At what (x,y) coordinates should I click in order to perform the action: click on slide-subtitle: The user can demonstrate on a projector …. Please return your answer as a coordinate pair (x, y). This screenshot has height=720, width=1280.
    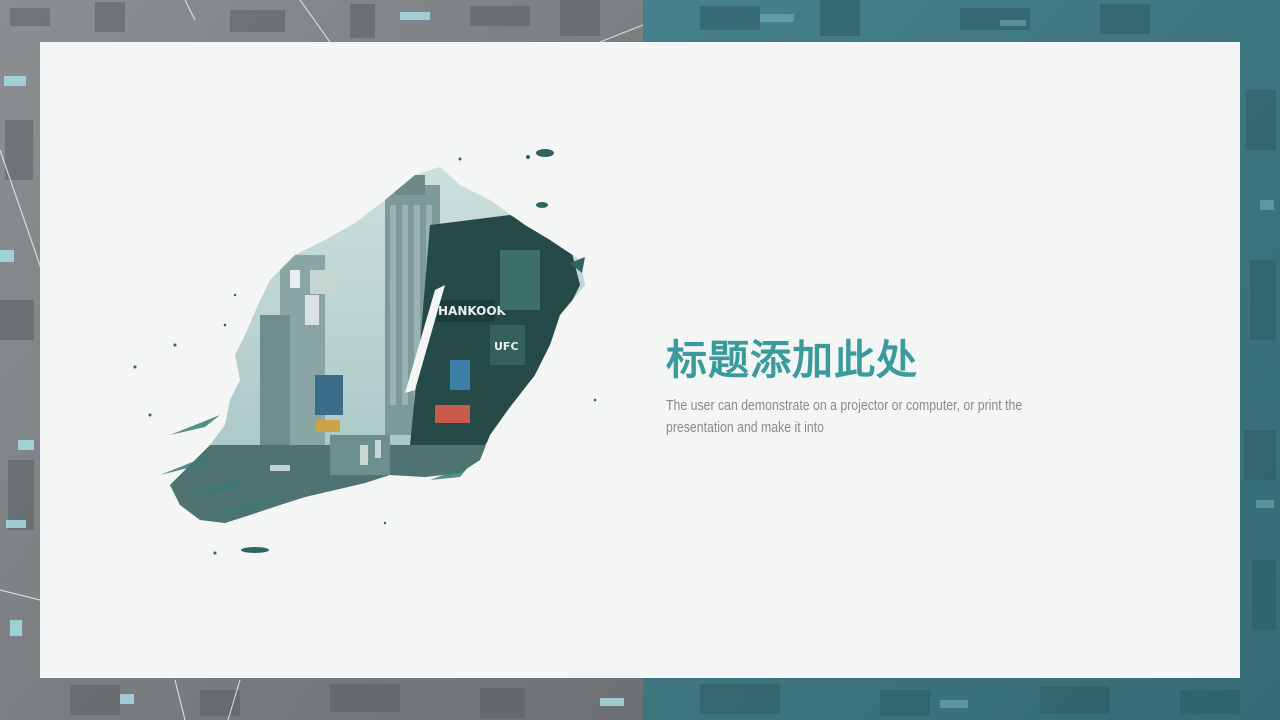
    Looking at the image, I should click on (844, 416).